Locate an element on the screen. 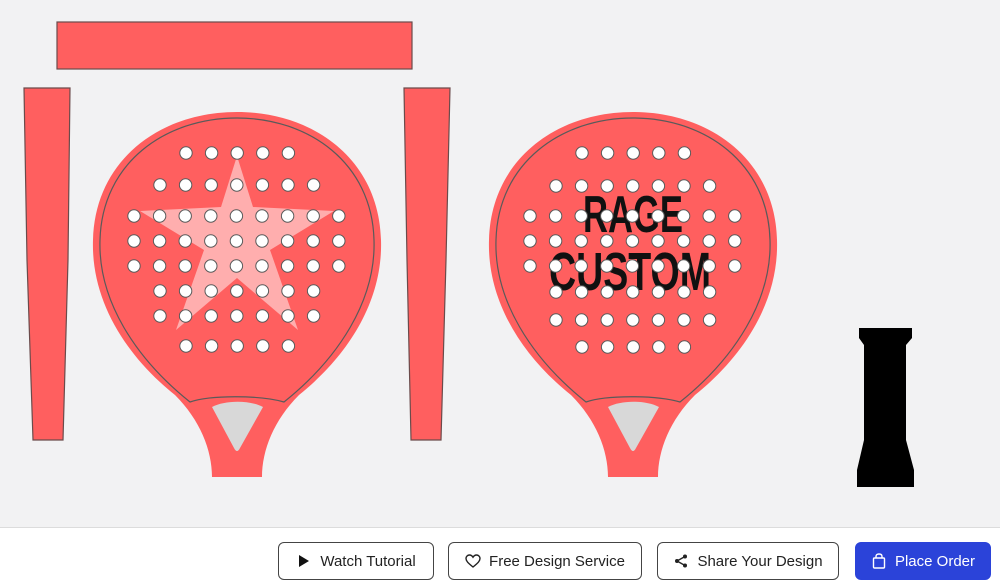  free-design-service-button: Free Design Service is located at coordinates (545, 561).